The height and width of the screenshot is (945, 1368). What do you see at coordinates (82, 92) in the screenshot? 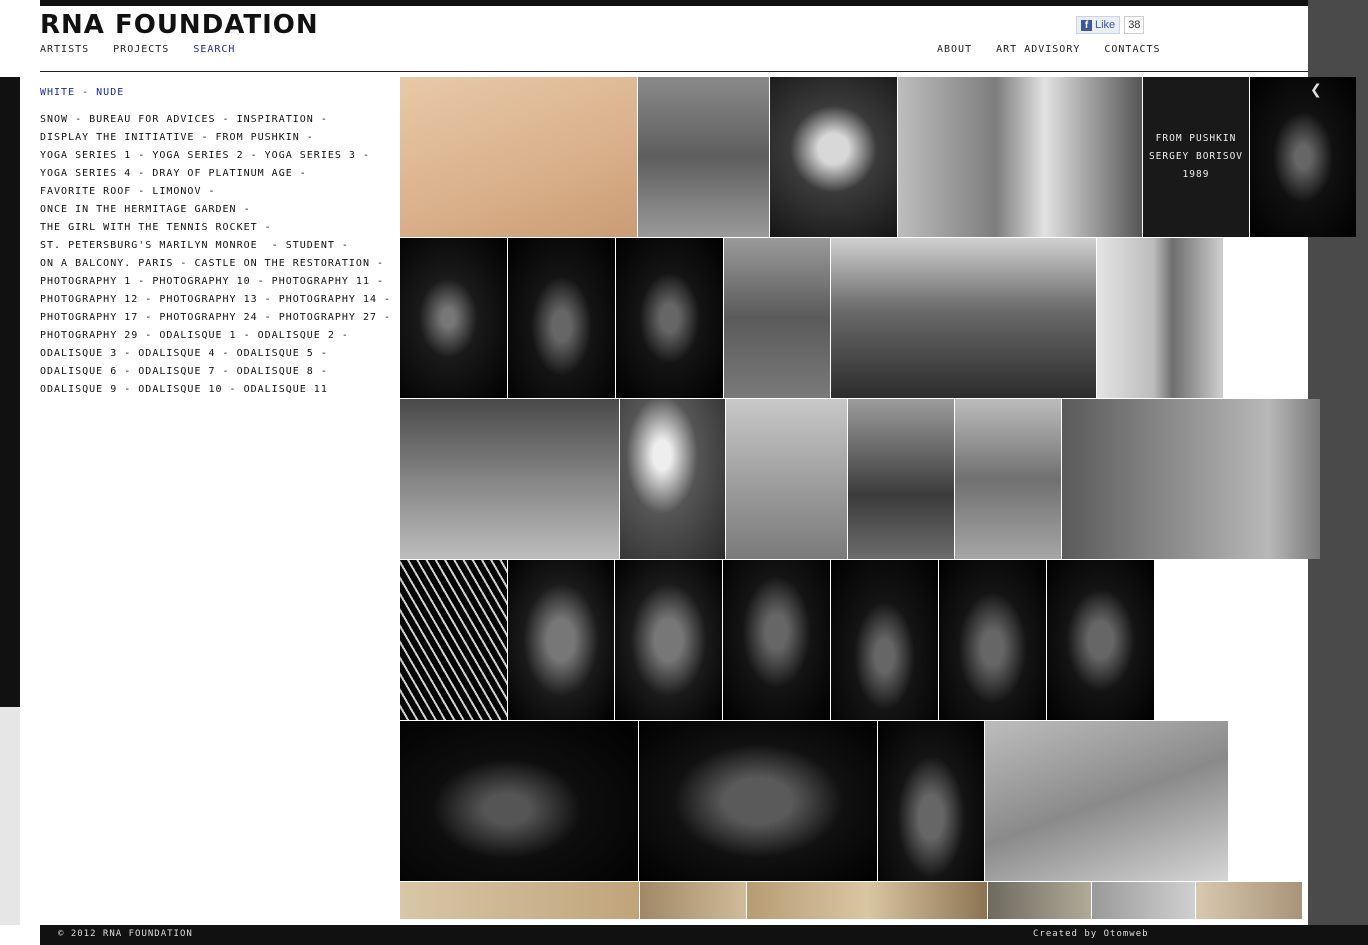
I see `breadcrumb: WHITE - NUDE` at bounding box center [82, 92].